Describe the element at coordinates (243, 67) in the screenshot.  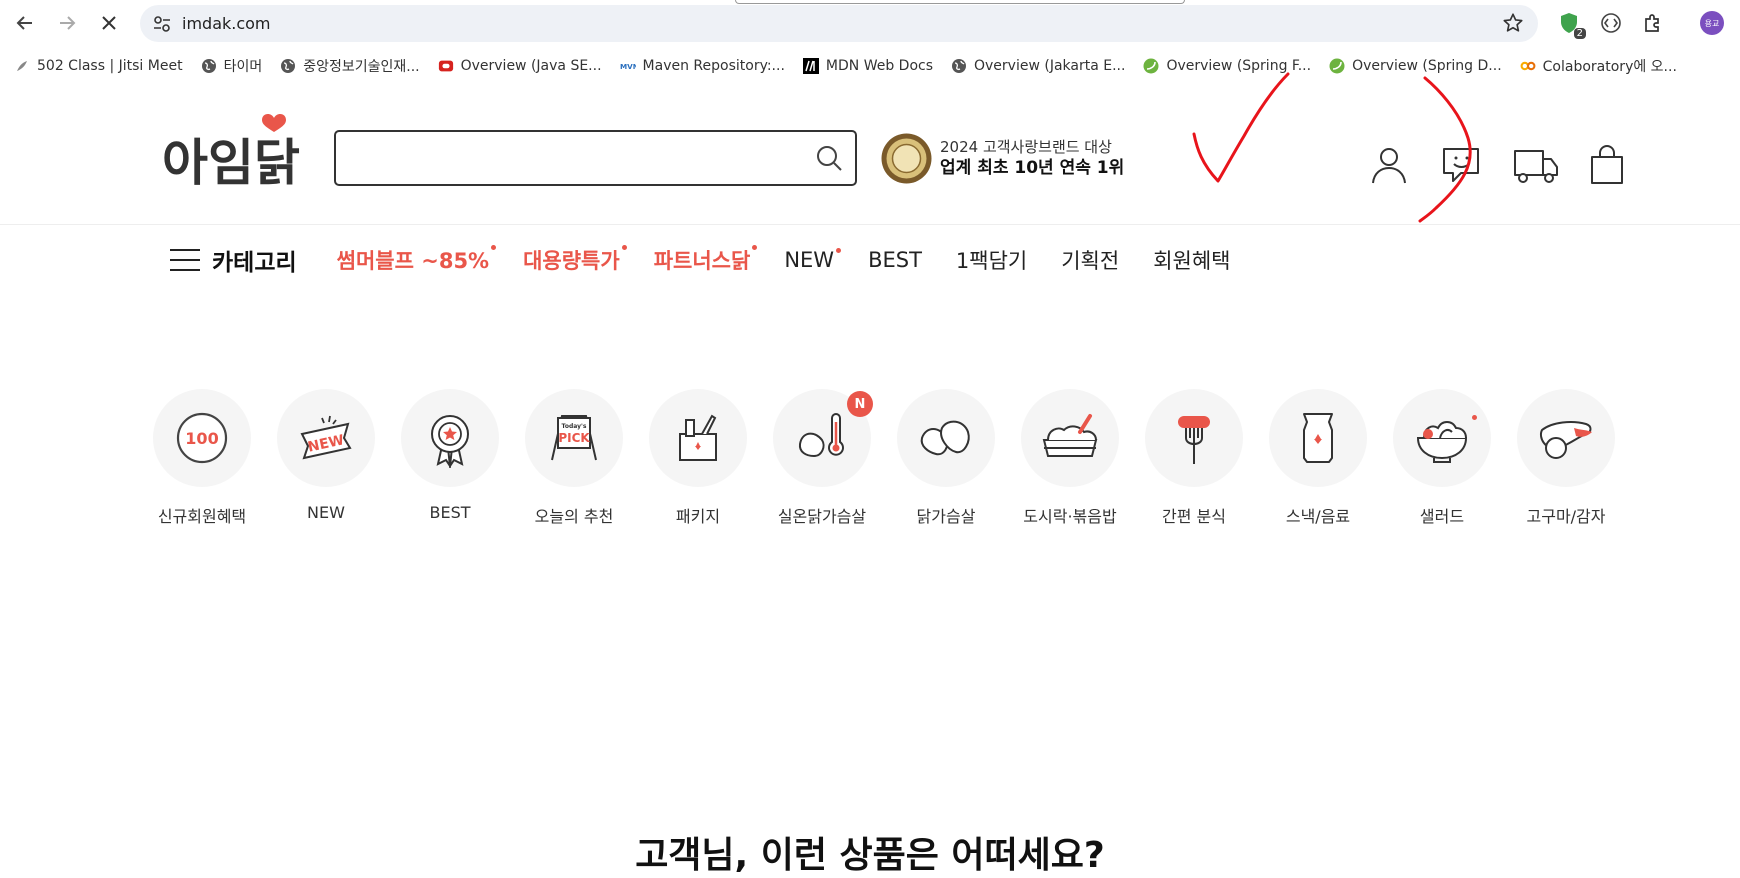
I see `bookmark-label: 타이머` at that location.